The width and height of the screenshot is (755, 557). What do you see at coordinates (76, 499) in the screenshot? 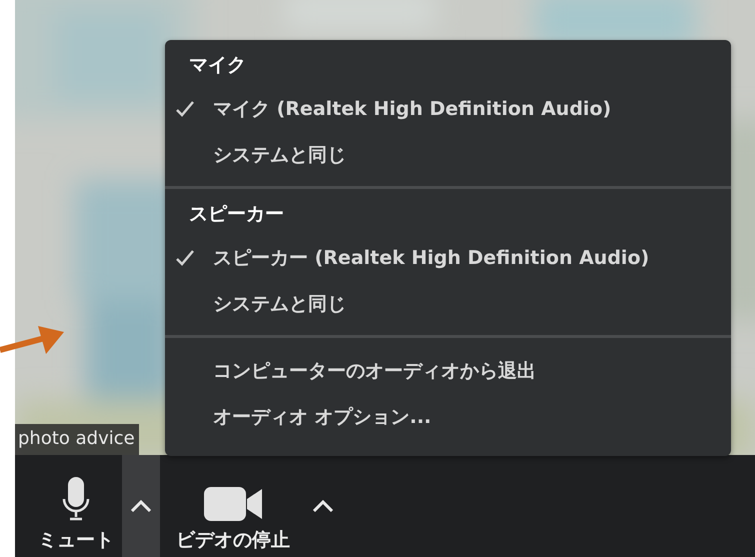
I see `microphone-icon` at bounding box center [76, 499].